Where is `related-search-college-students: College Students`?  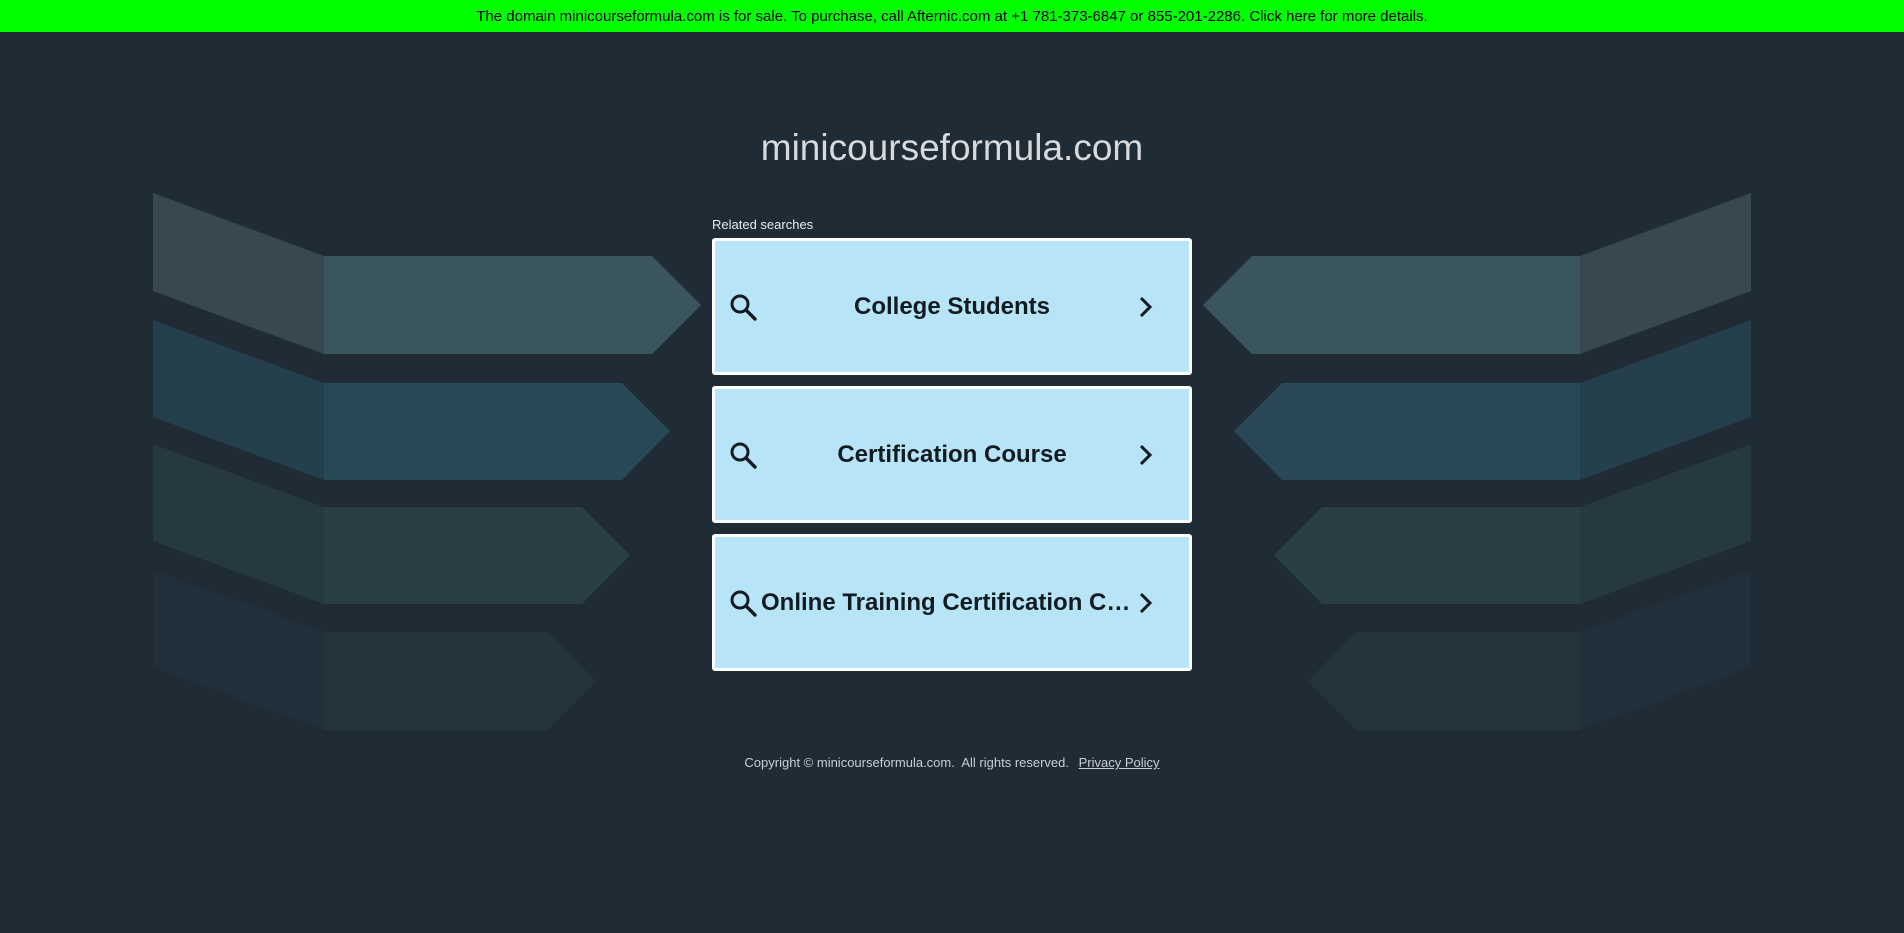 related-search-college-students: College Students is located at coordinates (952, 306).